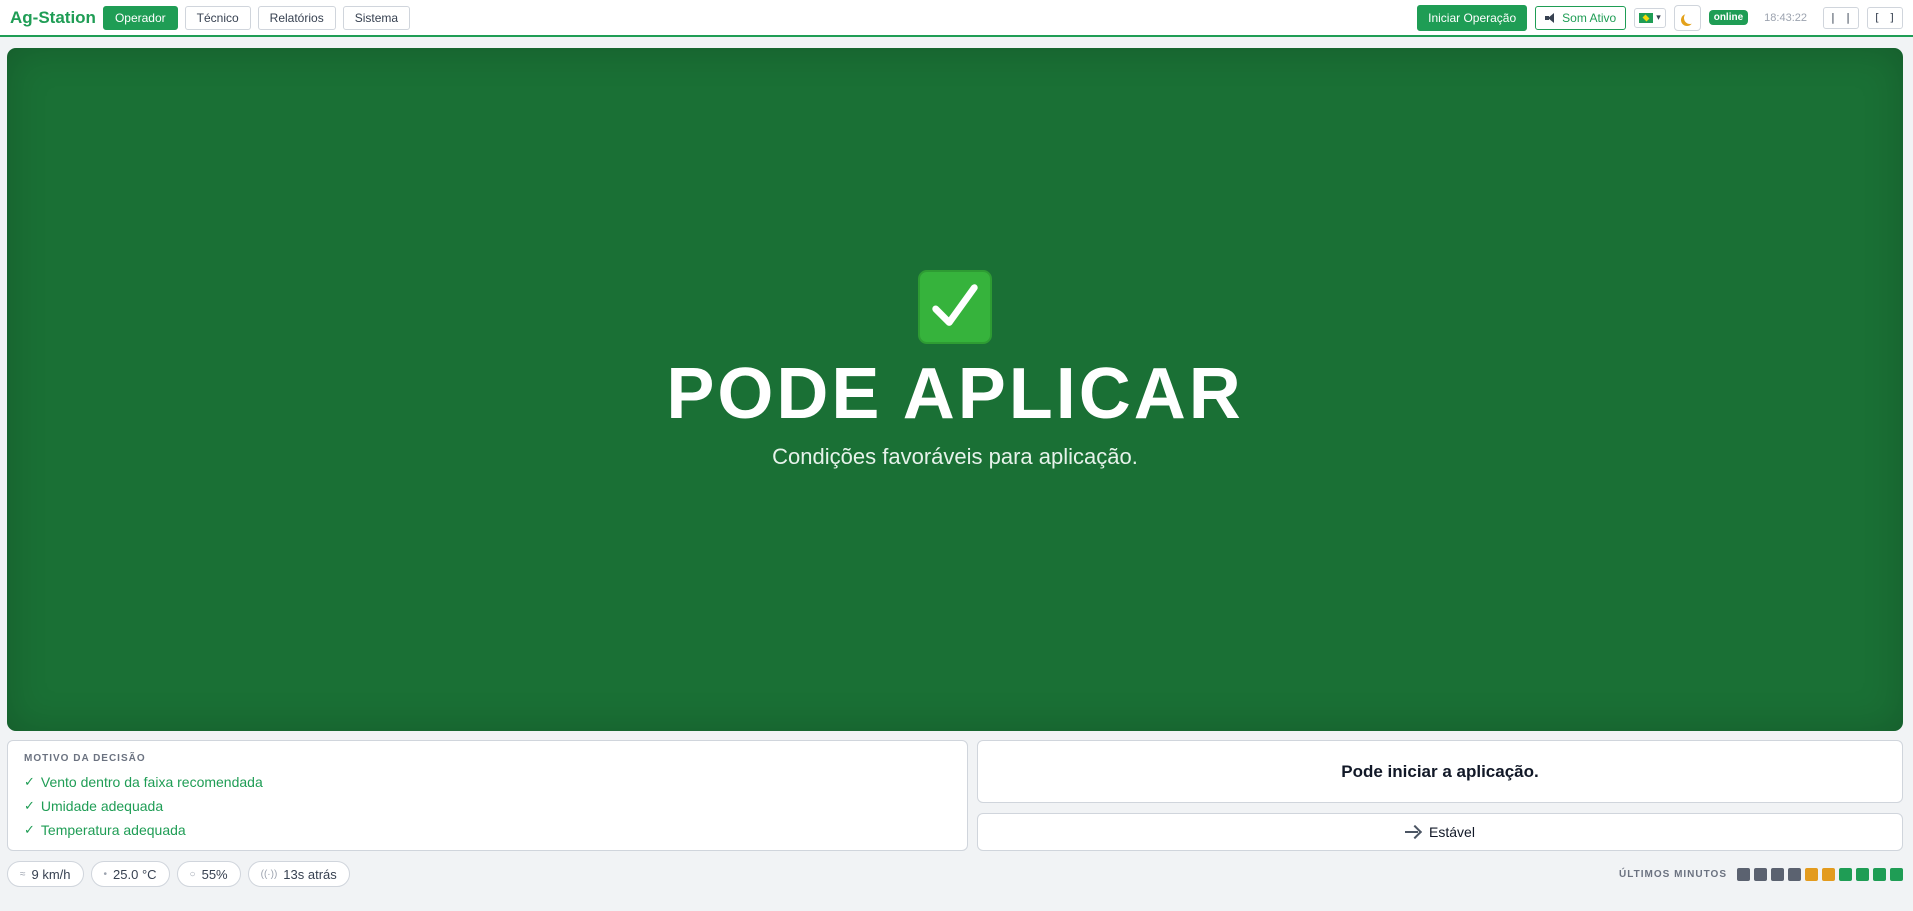 This screenshot has width=1913, height=911. Describe the element at coordinates (1820, 874) in the screenshot. I see `history-blocks` at that location.